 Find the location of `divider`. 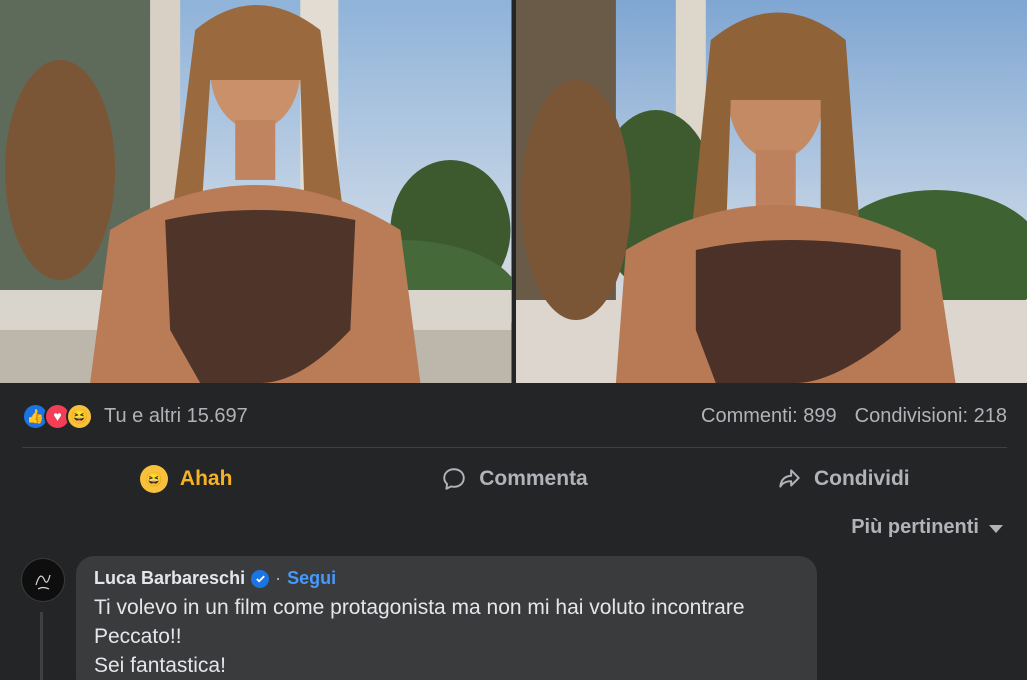

divider is located at coordinates (514, 447).